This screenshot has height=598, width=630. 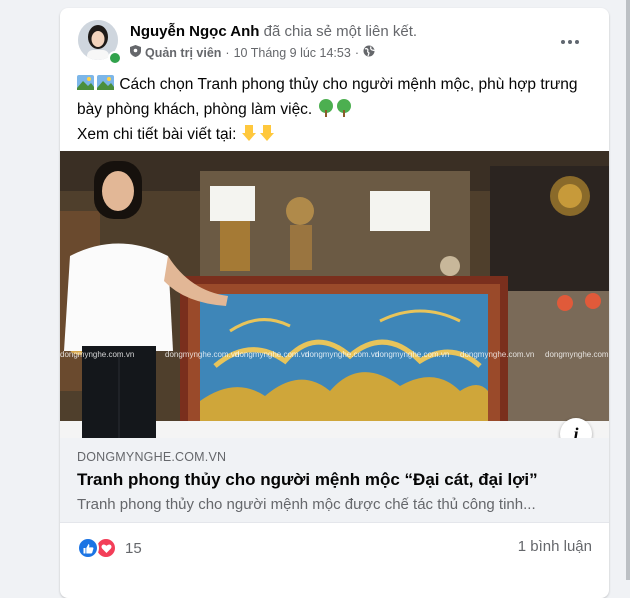 I want to click on landscape-icon, so click(x=96, y=86).